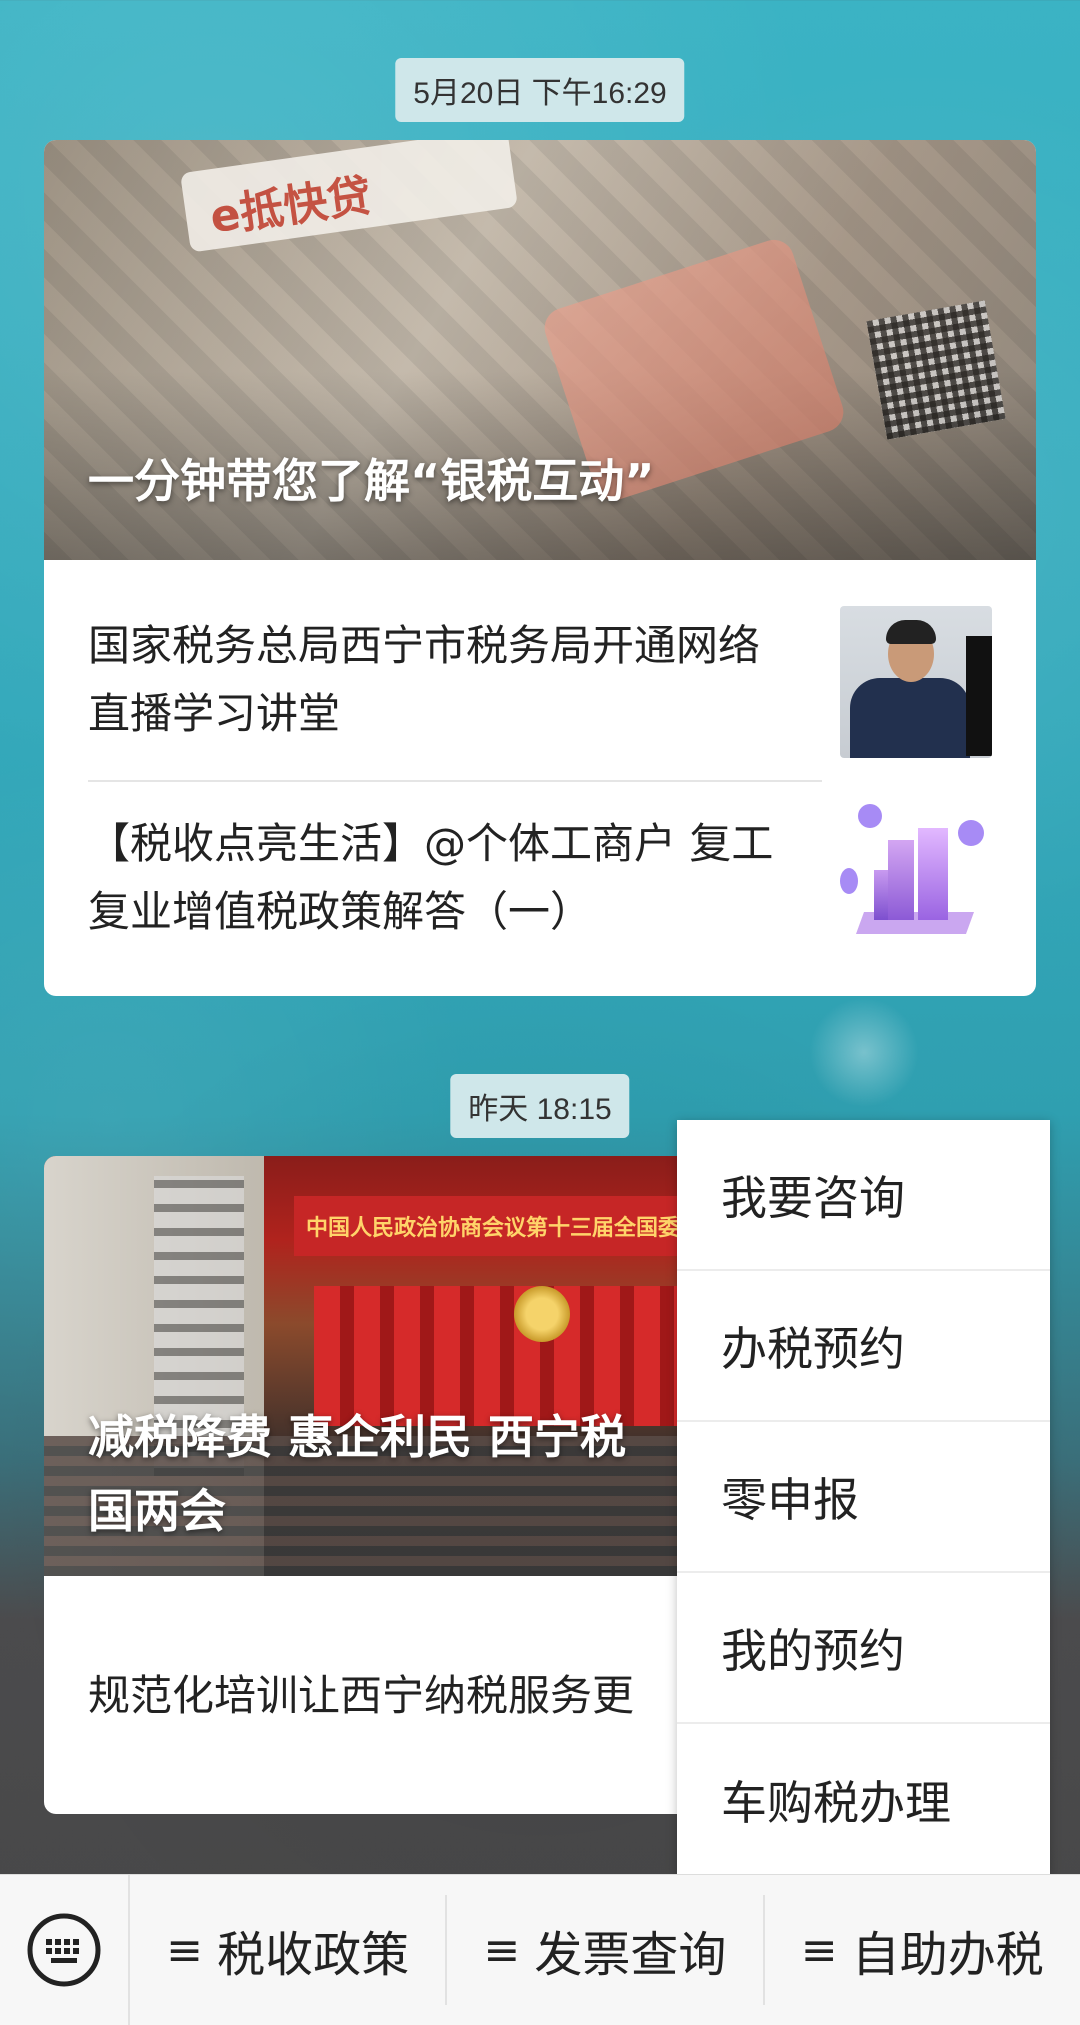 Image resolution: width=1080 pixels, height=2025 pixels. Describe the element at coordinates (936, 370) in the screenshot. I see `hero-decor-qr` at that location.